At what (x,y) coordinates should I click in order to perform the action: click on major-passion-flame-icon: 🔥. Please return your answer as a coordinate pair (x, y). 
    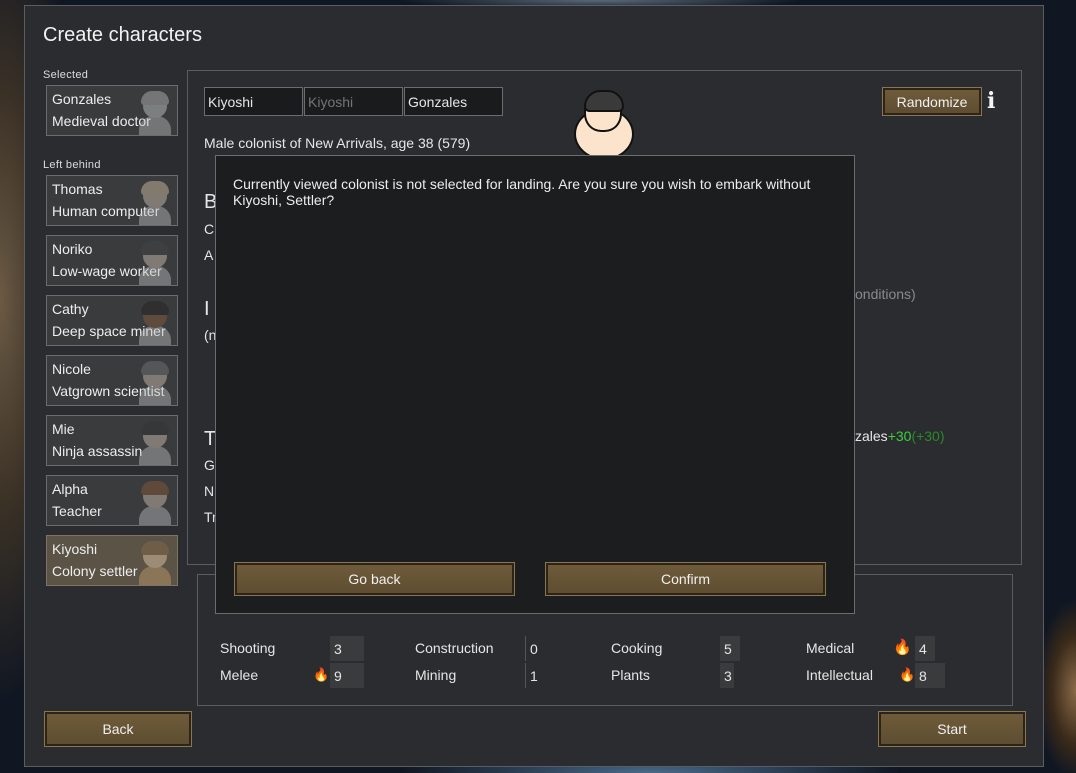
    Looking at the image, I should click on (902, 647).